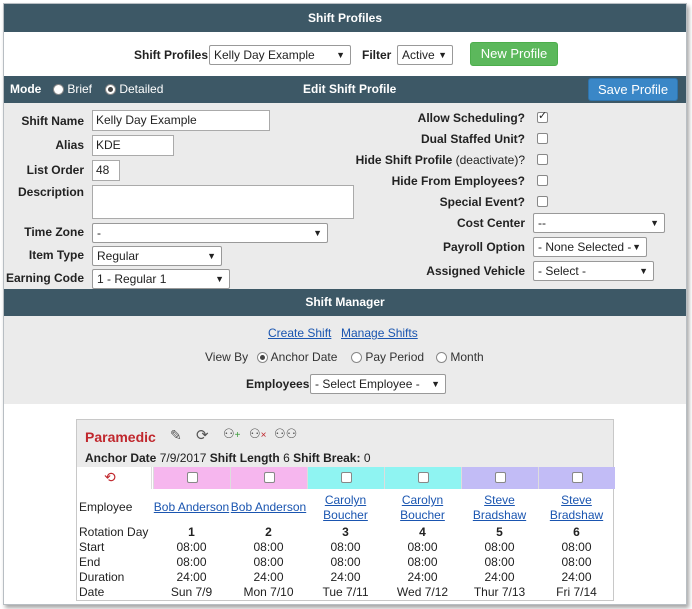 The height and width of the screenshot is (609, 692). What do you see at coordinates (181, 120) in the screenshot?
I see `shift-name-input: Kelly Day Example` at bounding box center [181, 120].